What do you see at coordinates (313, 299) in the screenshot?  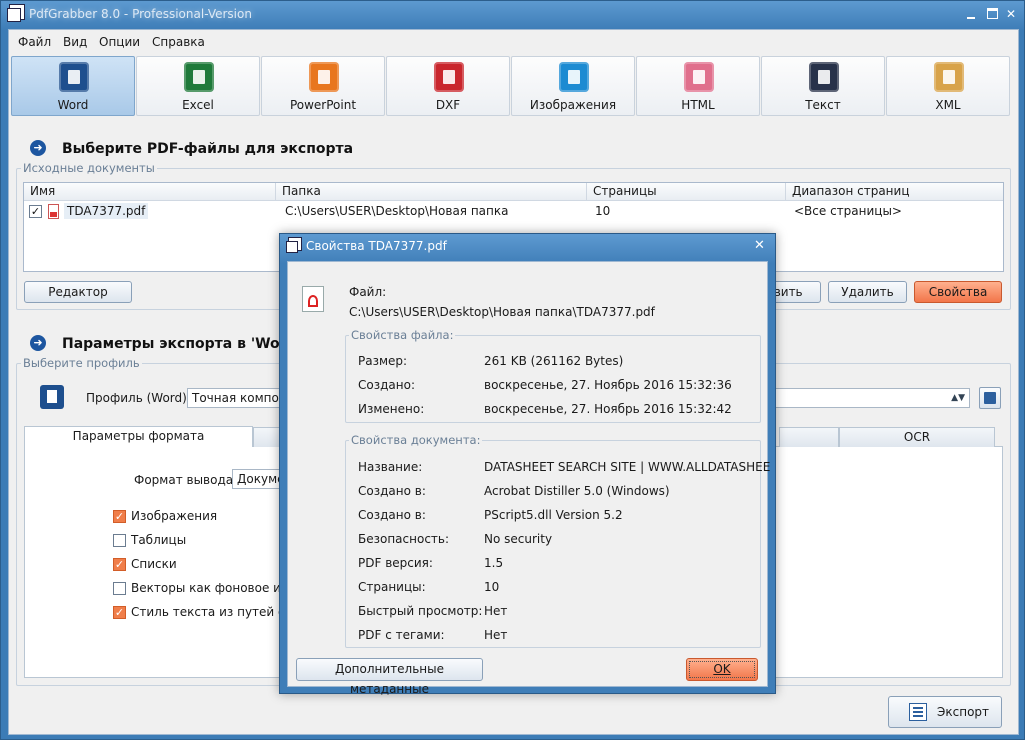 I see `pdf-document-icon` at bounding box center [313, 299].